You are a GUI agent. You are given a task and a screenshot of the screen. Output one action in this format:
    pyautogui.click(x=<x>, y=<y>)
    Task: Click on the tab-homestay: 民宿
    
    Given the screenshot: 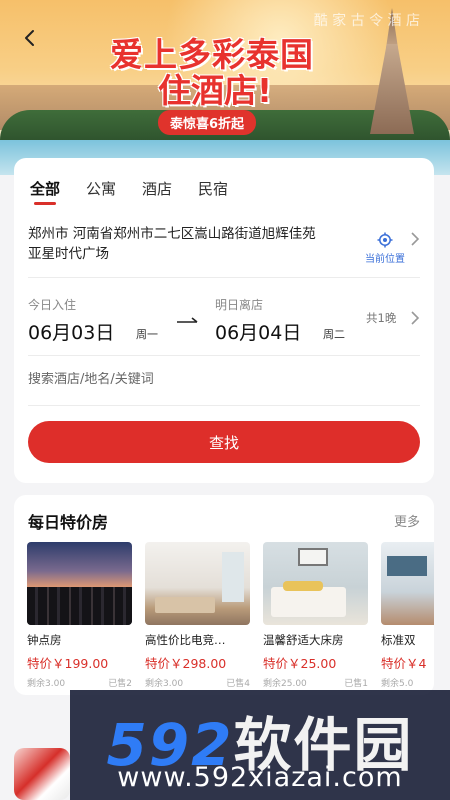 What is the action you would take?
    pyautogui.click(x=213, y=191)
    